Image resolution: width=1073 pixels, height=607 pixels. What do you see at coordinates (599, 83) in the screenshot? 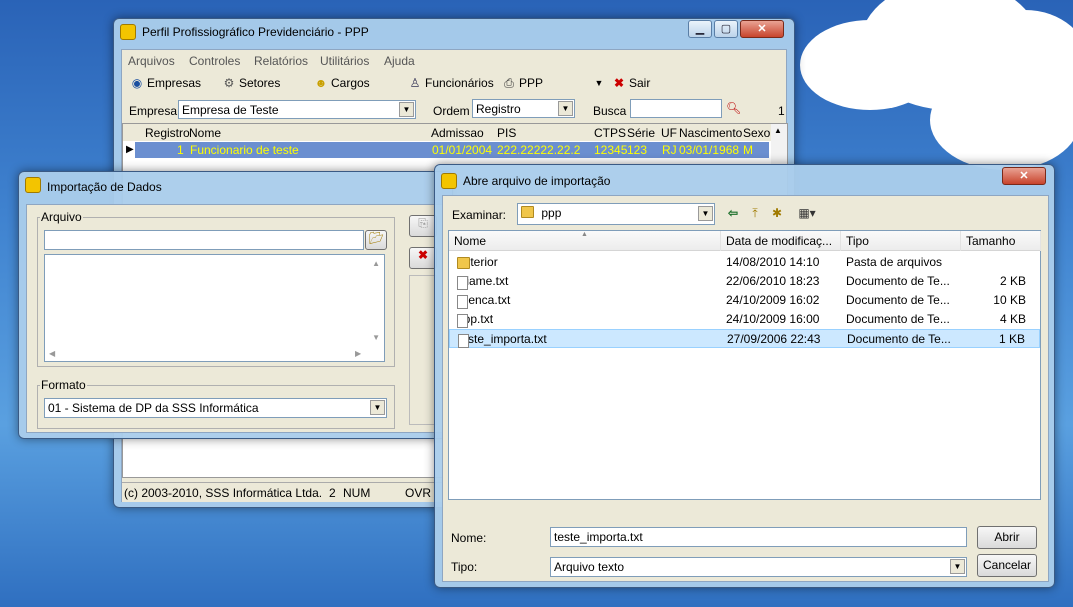
I see `ppp-dropdown-button: ▼` at bounding box center [599, 83].